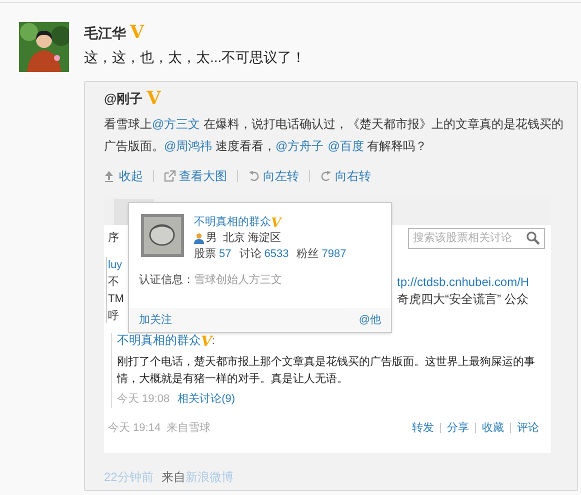 Image resolution: width=581 pixels, height=495 pixels. Describe the element at coordinates (369, 320) in the screenshot. I see `mention-link: @他` at that location.